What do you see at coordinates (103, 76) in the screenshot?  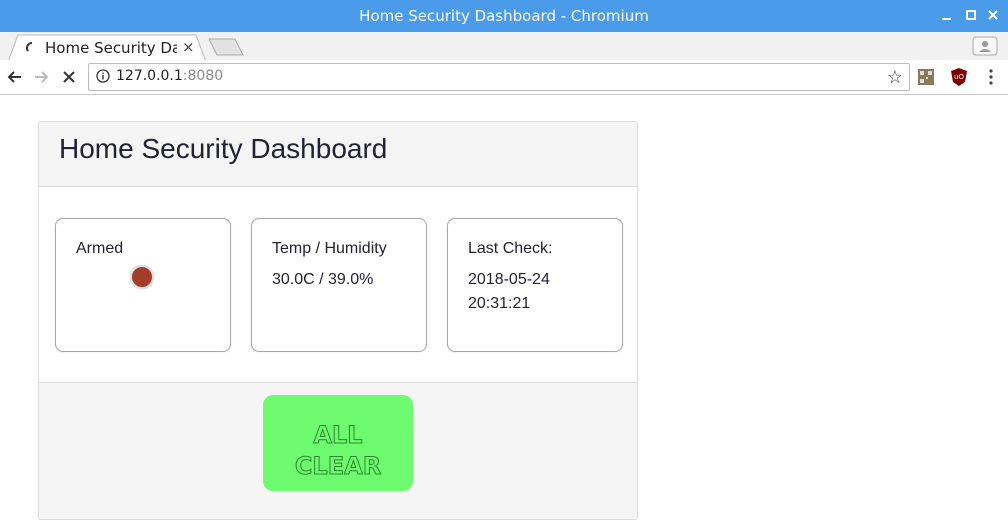 I see `site-info-icon` at bounding box center [103, 76].